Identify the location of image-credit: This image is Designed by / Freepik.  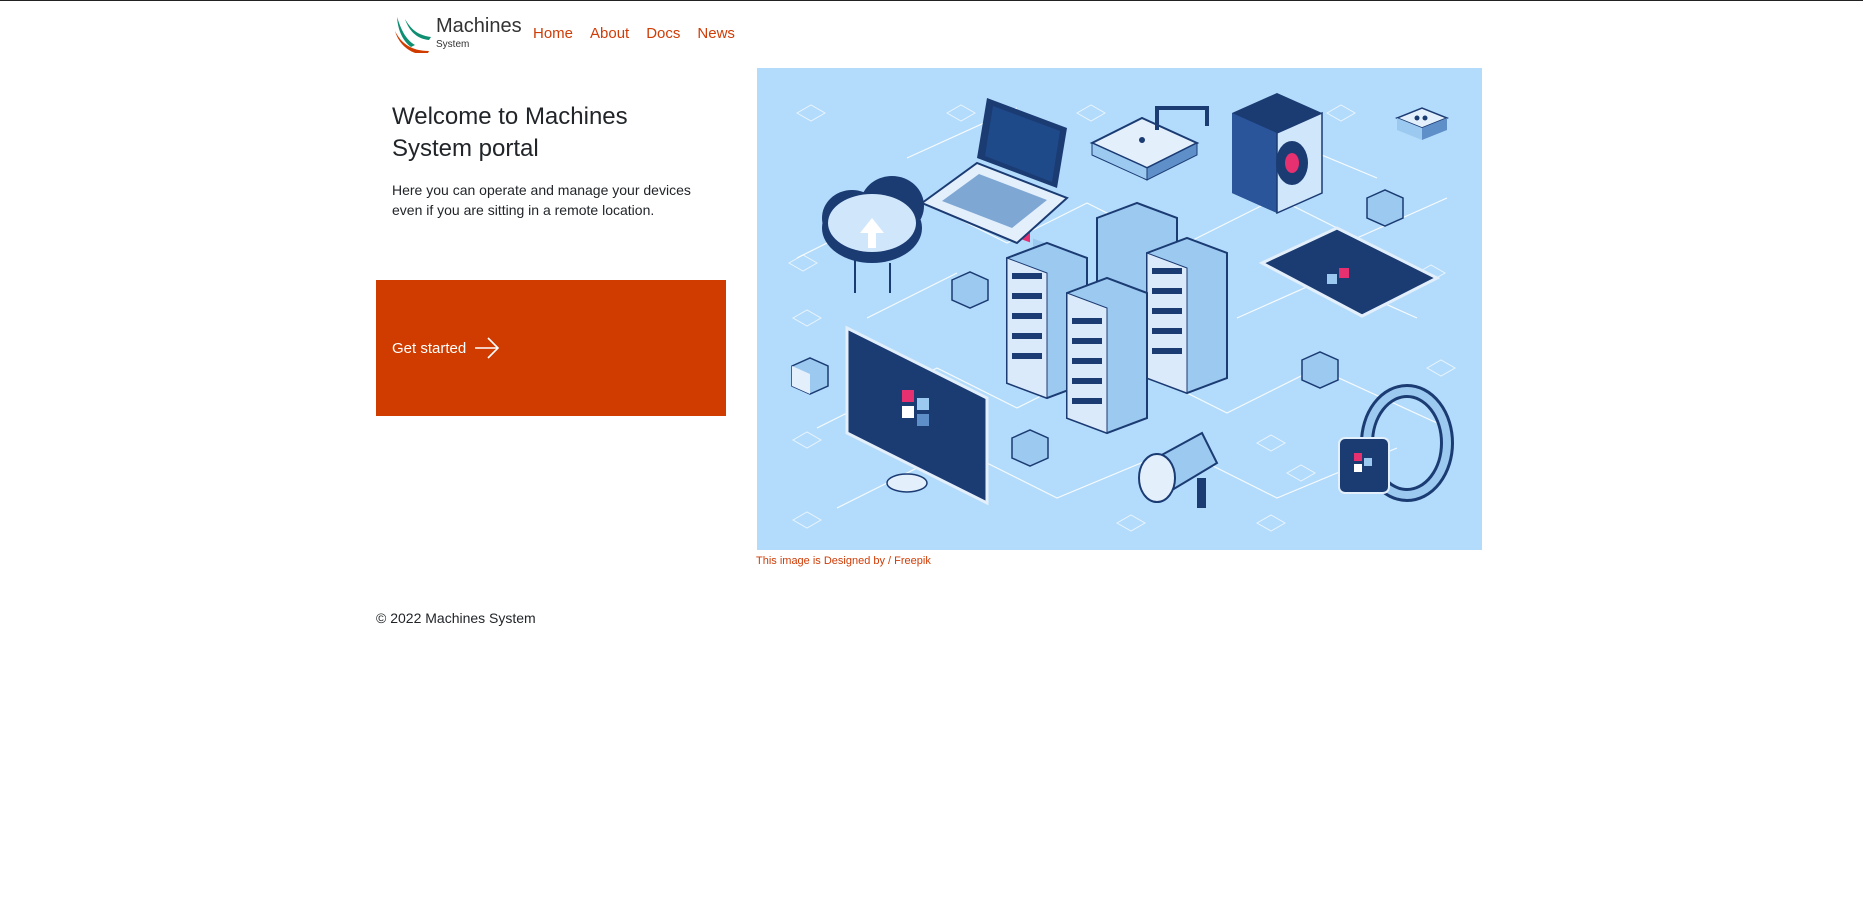
(843, 561).